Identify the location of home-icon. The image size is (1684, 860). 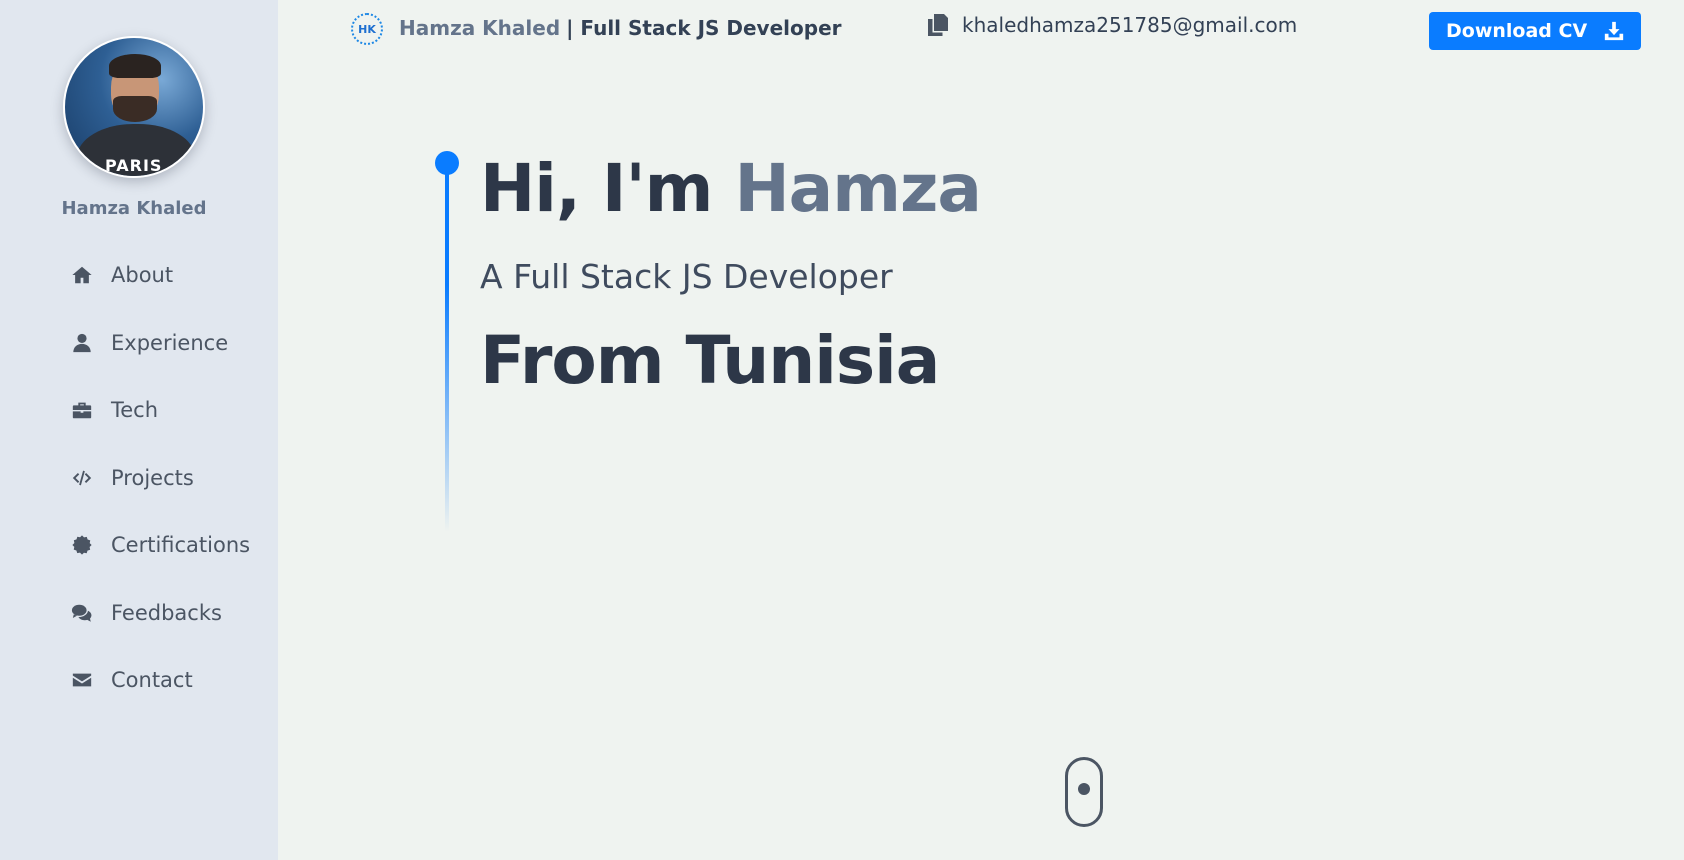
(82, 275).